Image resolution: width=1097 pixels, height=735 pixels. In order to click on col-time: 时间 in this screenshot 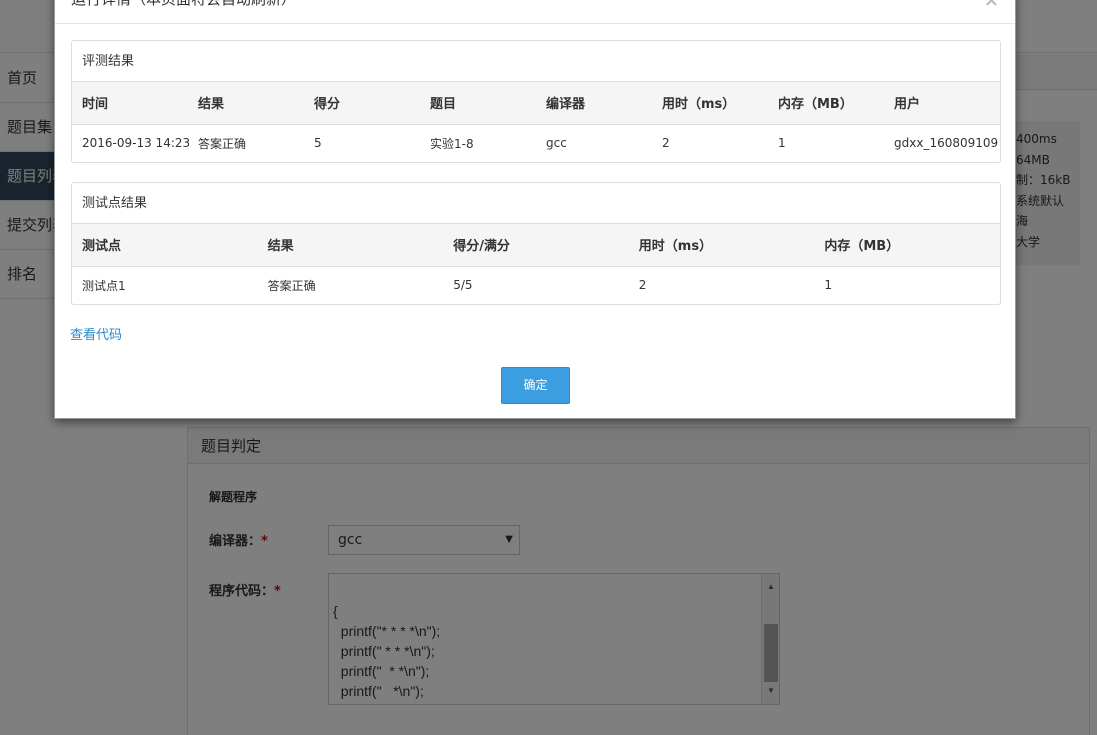, I will do `click(130, 103)`.